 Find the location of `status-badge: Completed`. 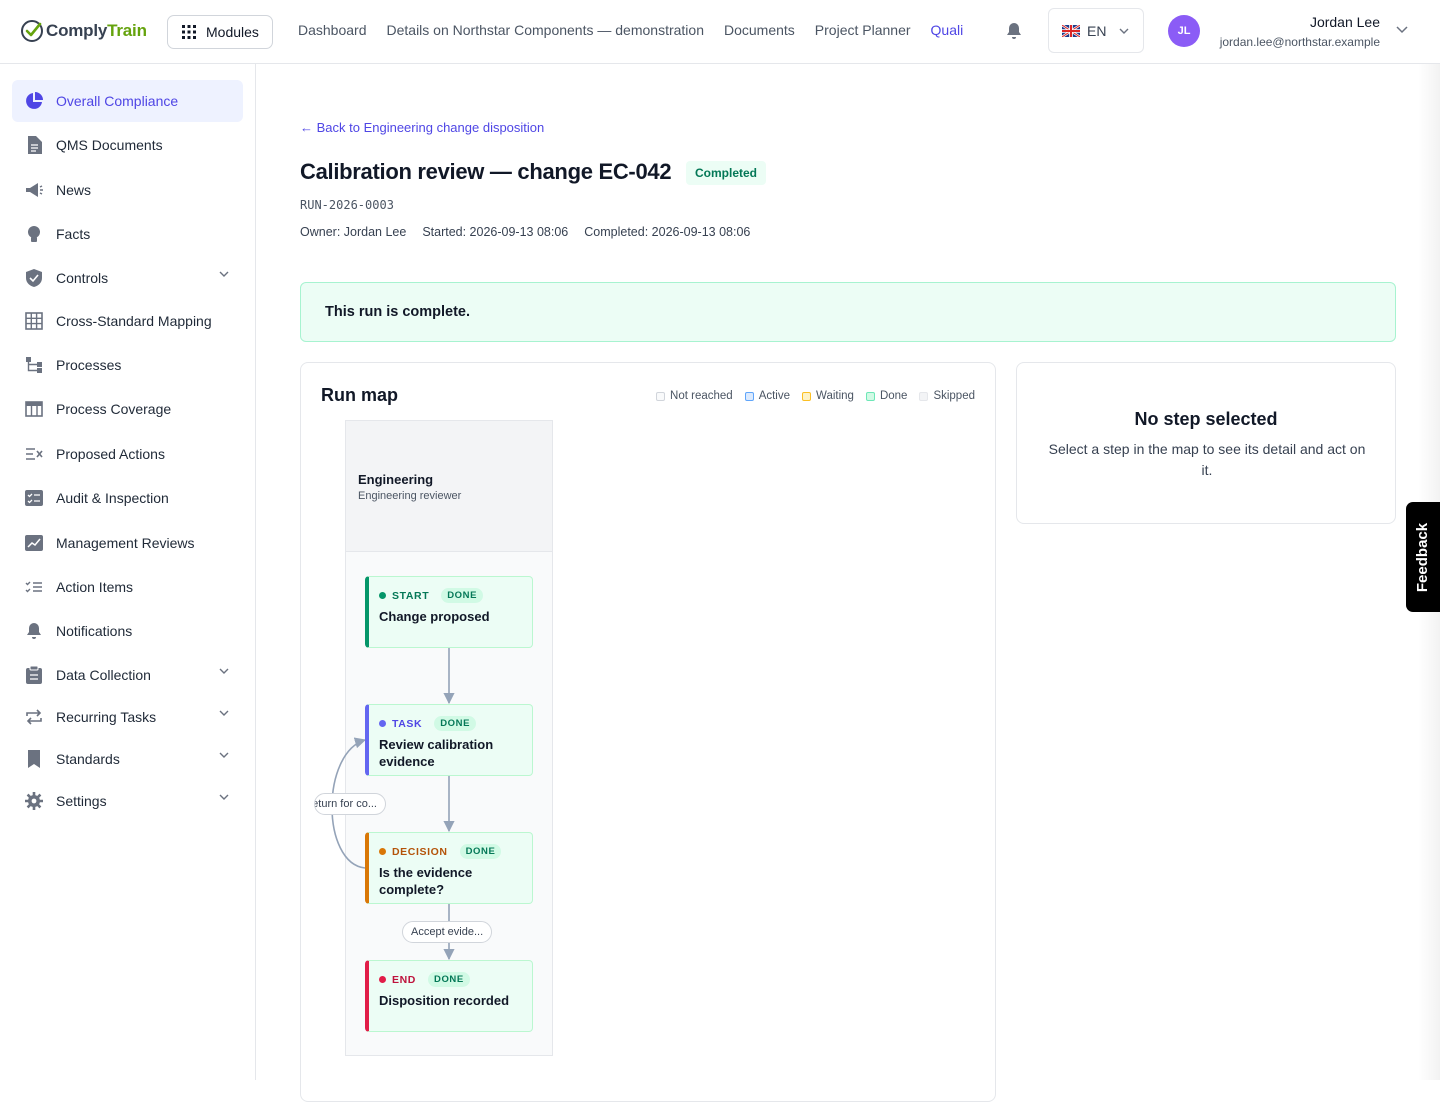

status-badge: Completed is located at coordinates (726, 173).